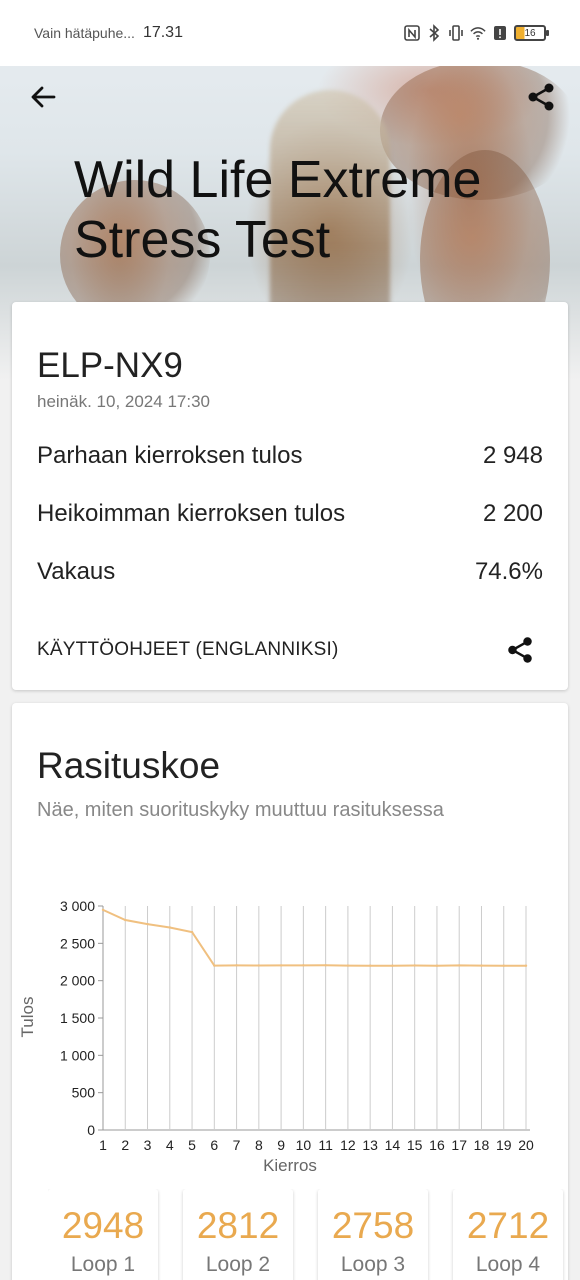  I want to click on loop-score: 2712, so click(508, 1225).